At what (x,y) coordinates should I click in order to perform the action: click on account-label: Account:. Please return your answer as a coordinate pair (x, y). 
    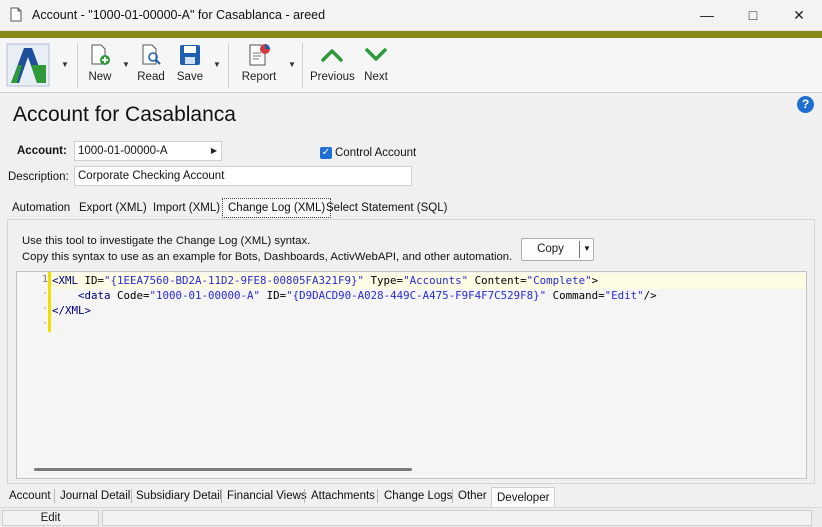
    Looking at the image, I should click on (42, 151).